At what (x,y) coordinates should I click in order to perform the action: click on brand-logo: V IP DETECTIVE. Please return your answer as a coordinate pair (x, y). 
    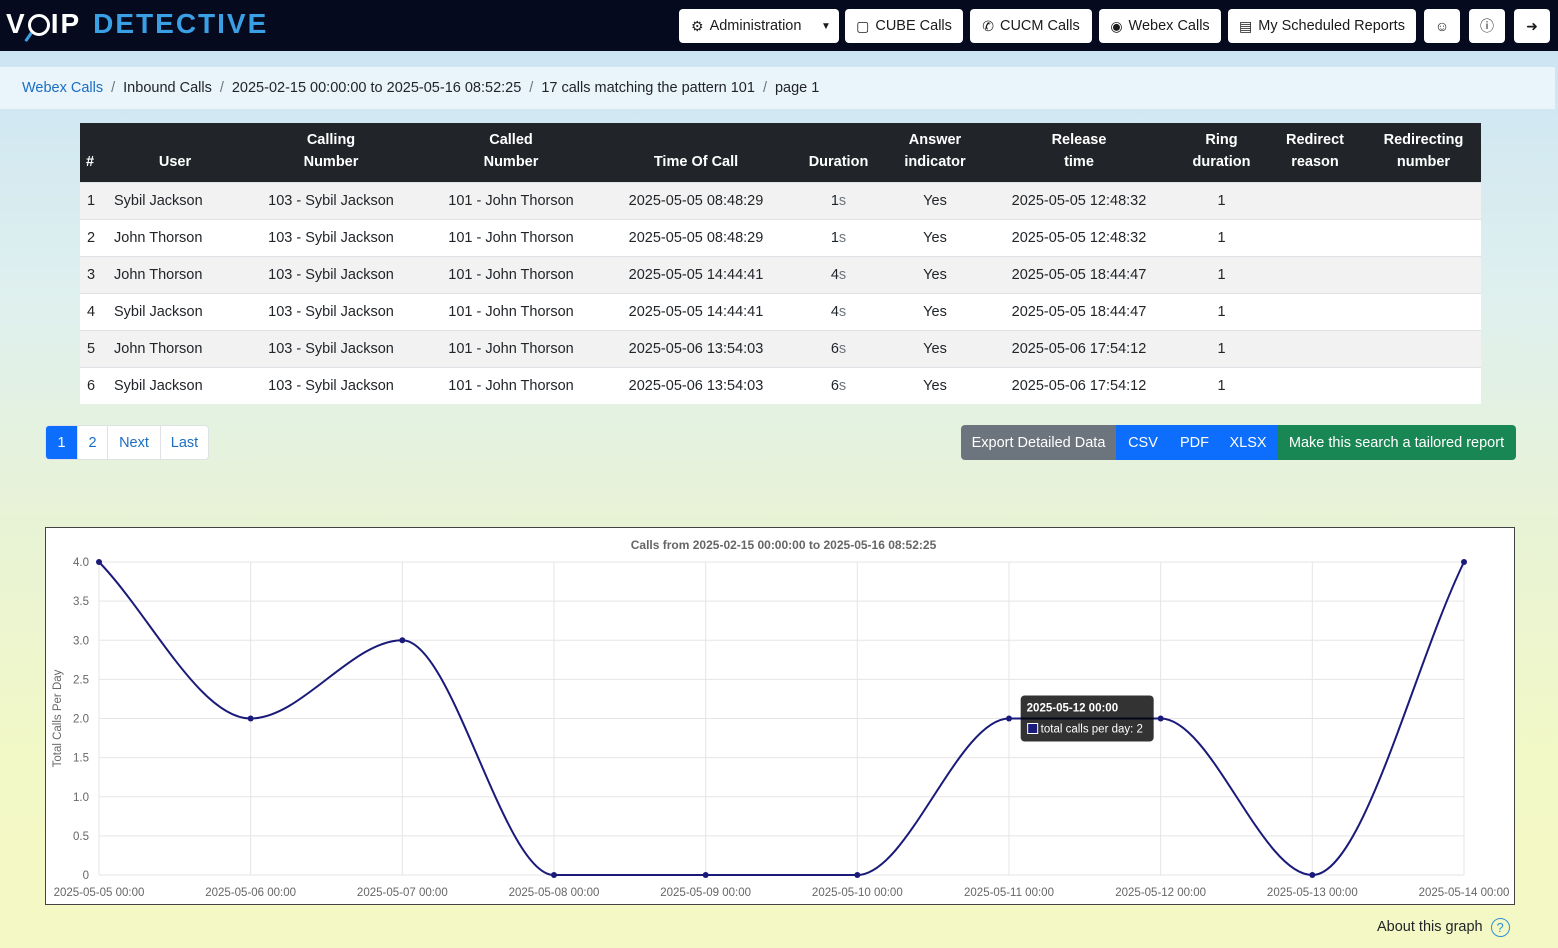
    Looking at the image, I should click on (137, 24).